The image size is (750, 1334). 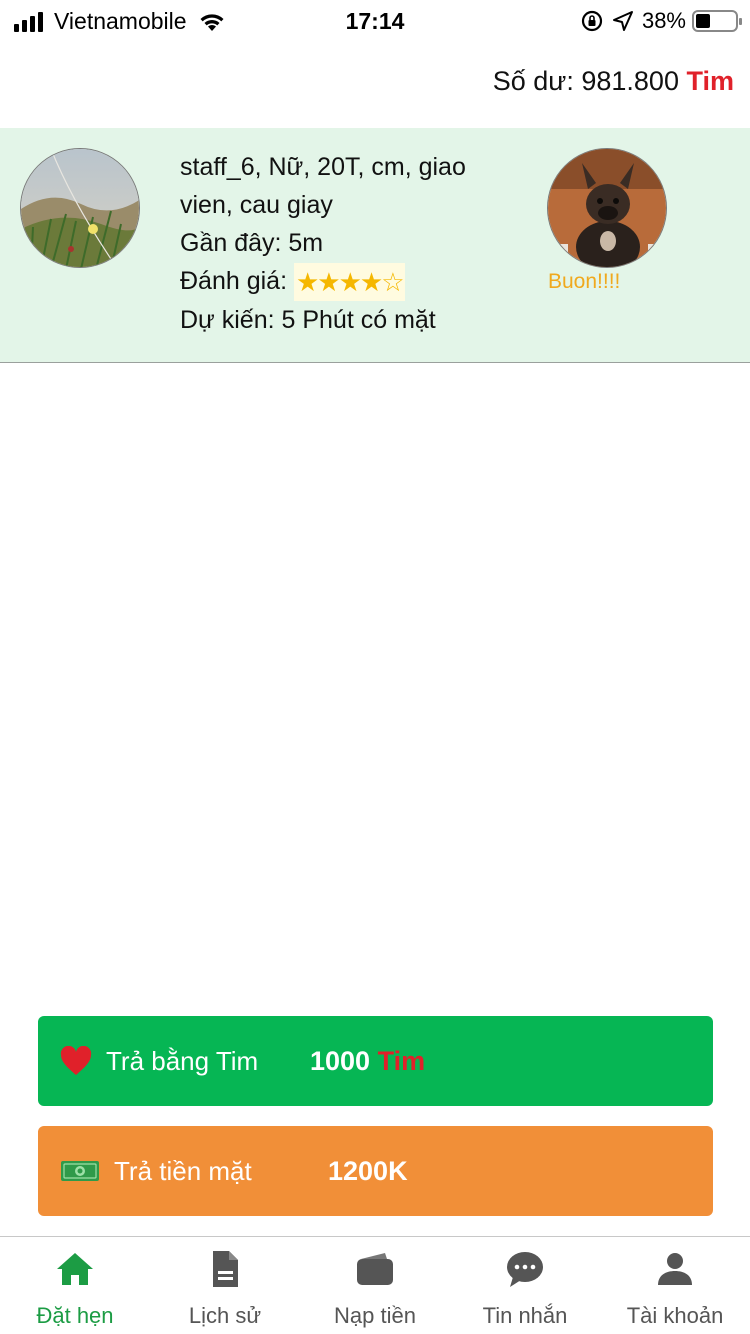 What do you see at coordinates (375, 21) in the screenshot?
I see `status-bar: Vietnamobile 17:14 38%` at bounding box center [375, 21].